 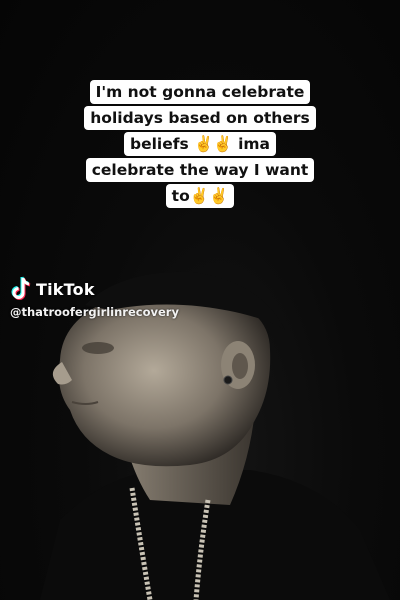 I want to click on earring, so click(x=228, y=380).